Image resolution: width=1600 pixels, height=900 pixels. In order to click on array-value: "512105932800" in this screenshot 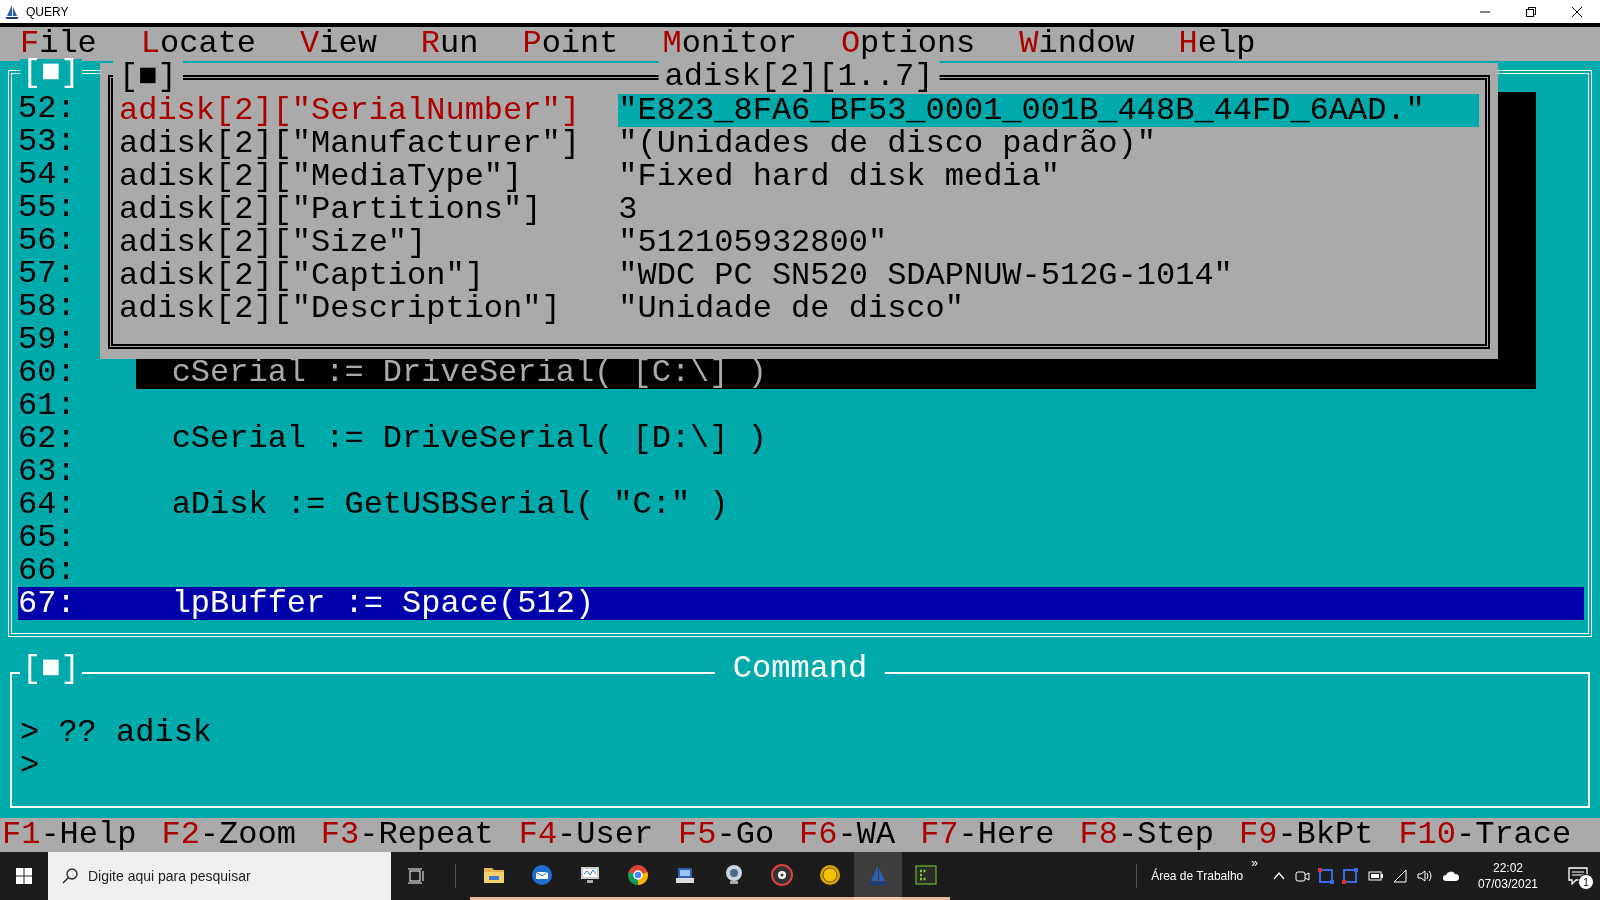, I will do `click(753, 242)`.